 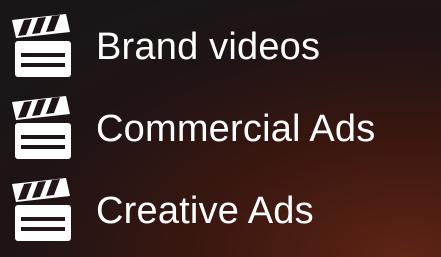 I want to click on service-label: Commercial Ads, so click(x=236, y=129).